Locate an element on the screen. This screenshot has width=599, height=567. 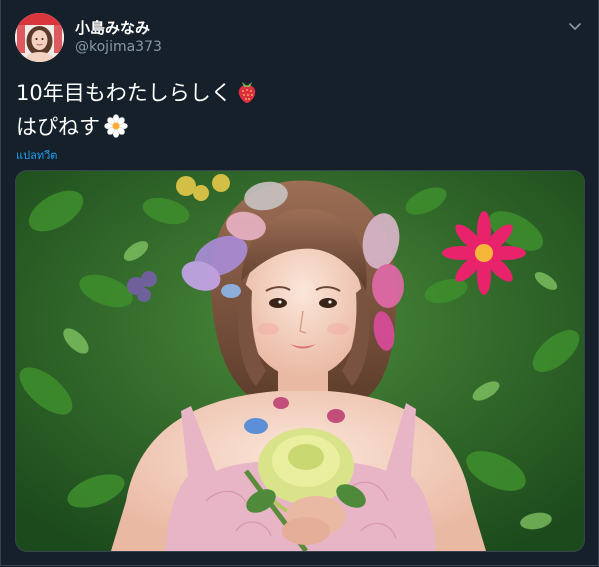
tweet-text-line2: はぴねす is located at coordinates (58, 127).